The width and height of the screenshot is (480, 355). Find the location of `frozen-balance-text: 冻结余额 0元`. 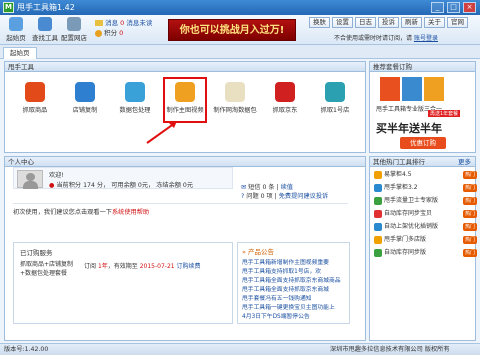

frozen-balance-text: 冻结余额 0元 is located at coordinates (175, 185).